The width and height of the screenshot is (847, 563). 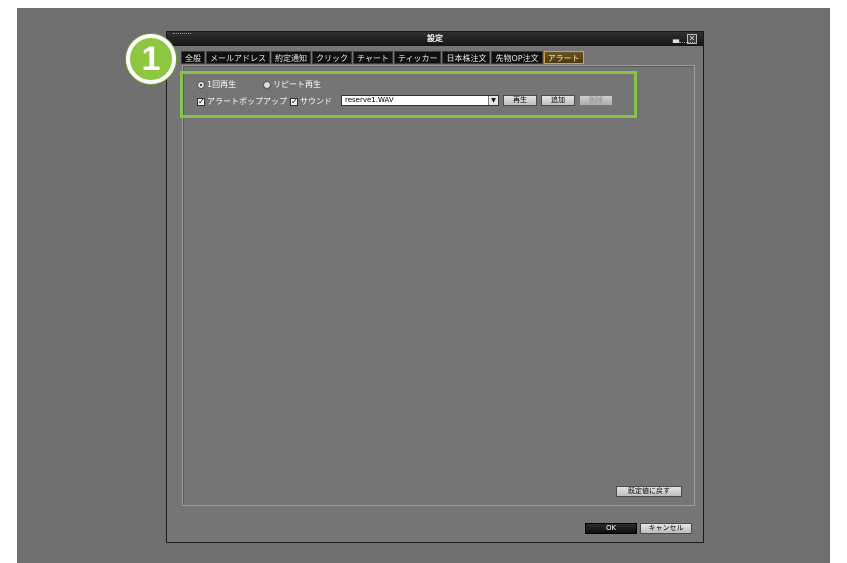 What do you see at coordinates (182, 35) in the screenshot?
I see `grip-dots` at bounding box center [182, 35].